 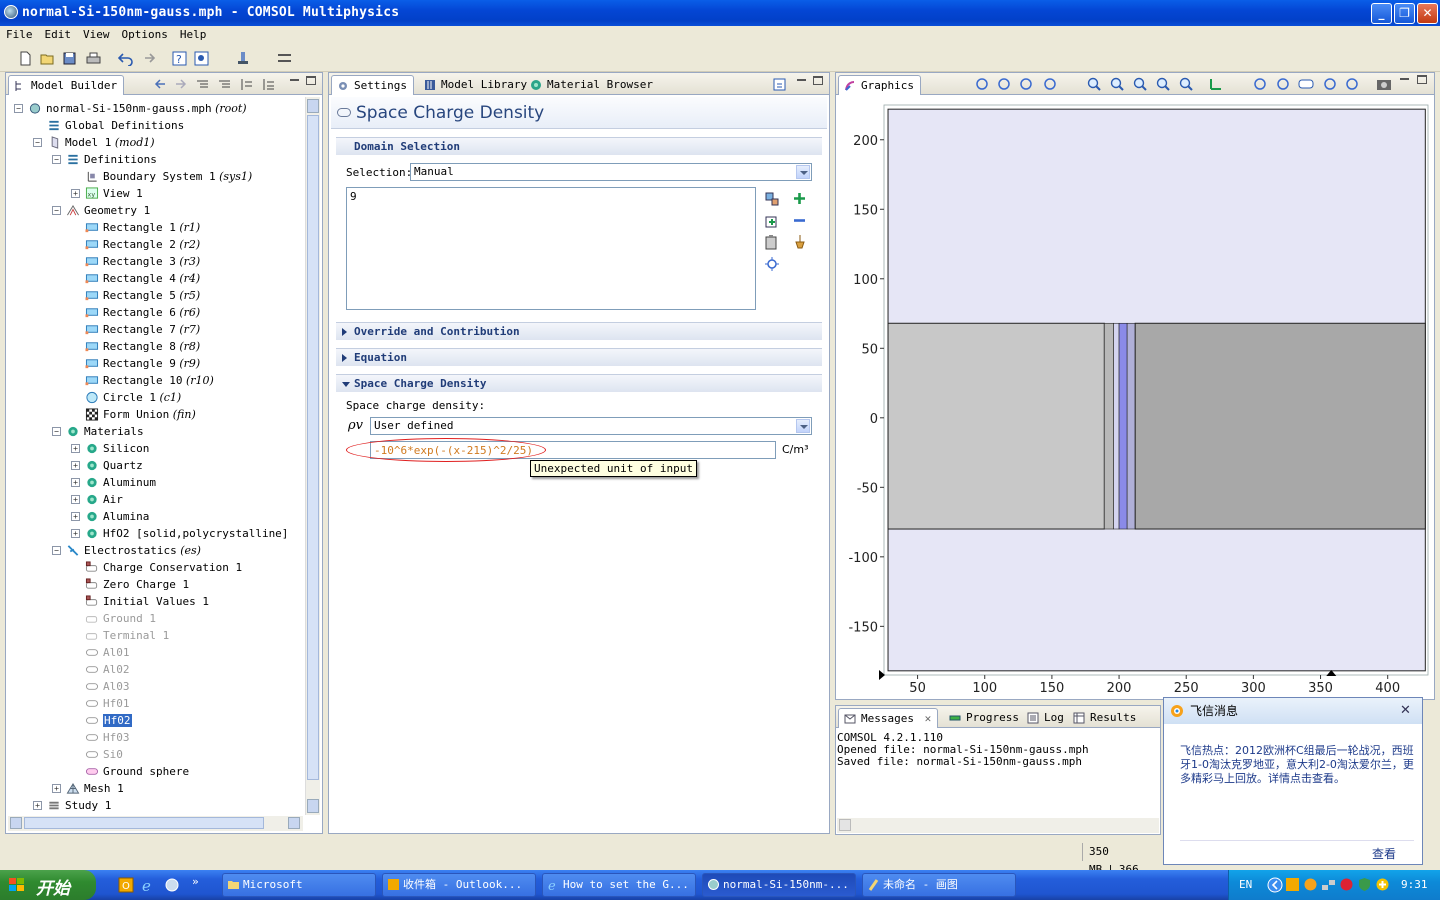 I want to click on section-domain-selection: Domain Selection, so click(x=579, y=146).